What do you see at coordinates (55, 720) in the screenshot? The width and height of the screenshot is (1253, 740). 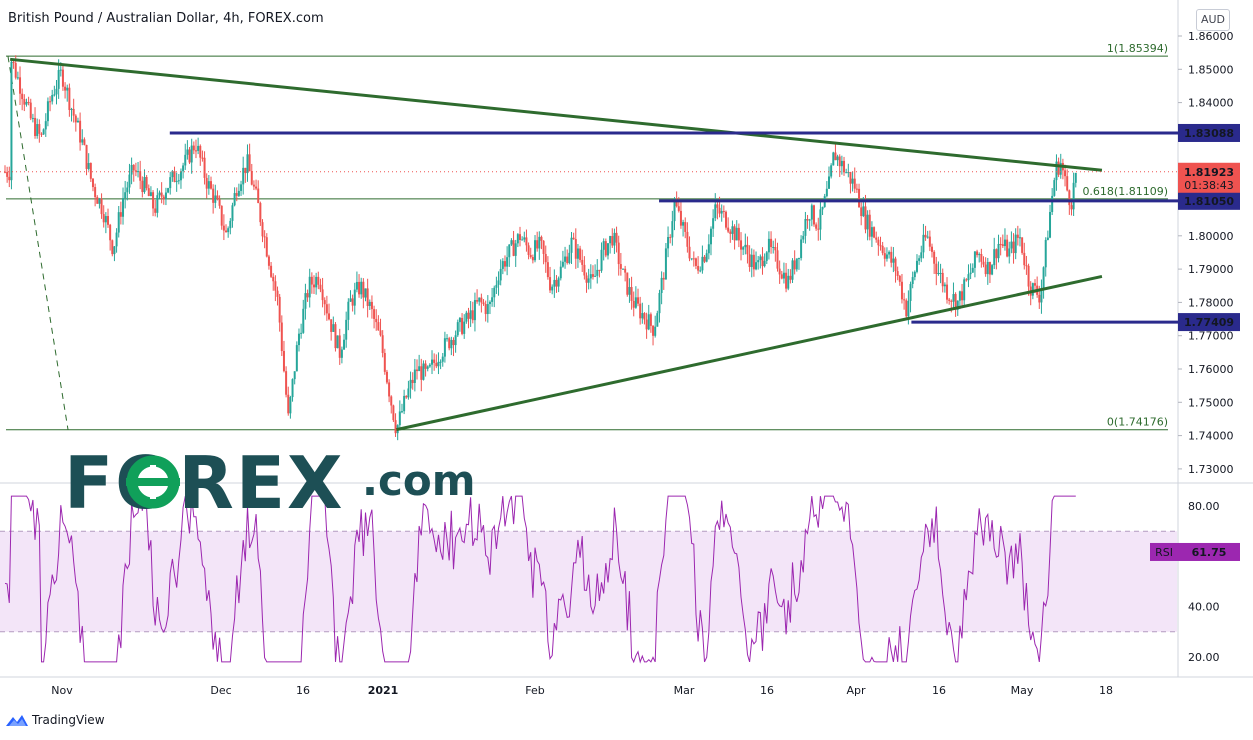 I see `tradingview-brand: TradingView` at bounding box center [55, 720].